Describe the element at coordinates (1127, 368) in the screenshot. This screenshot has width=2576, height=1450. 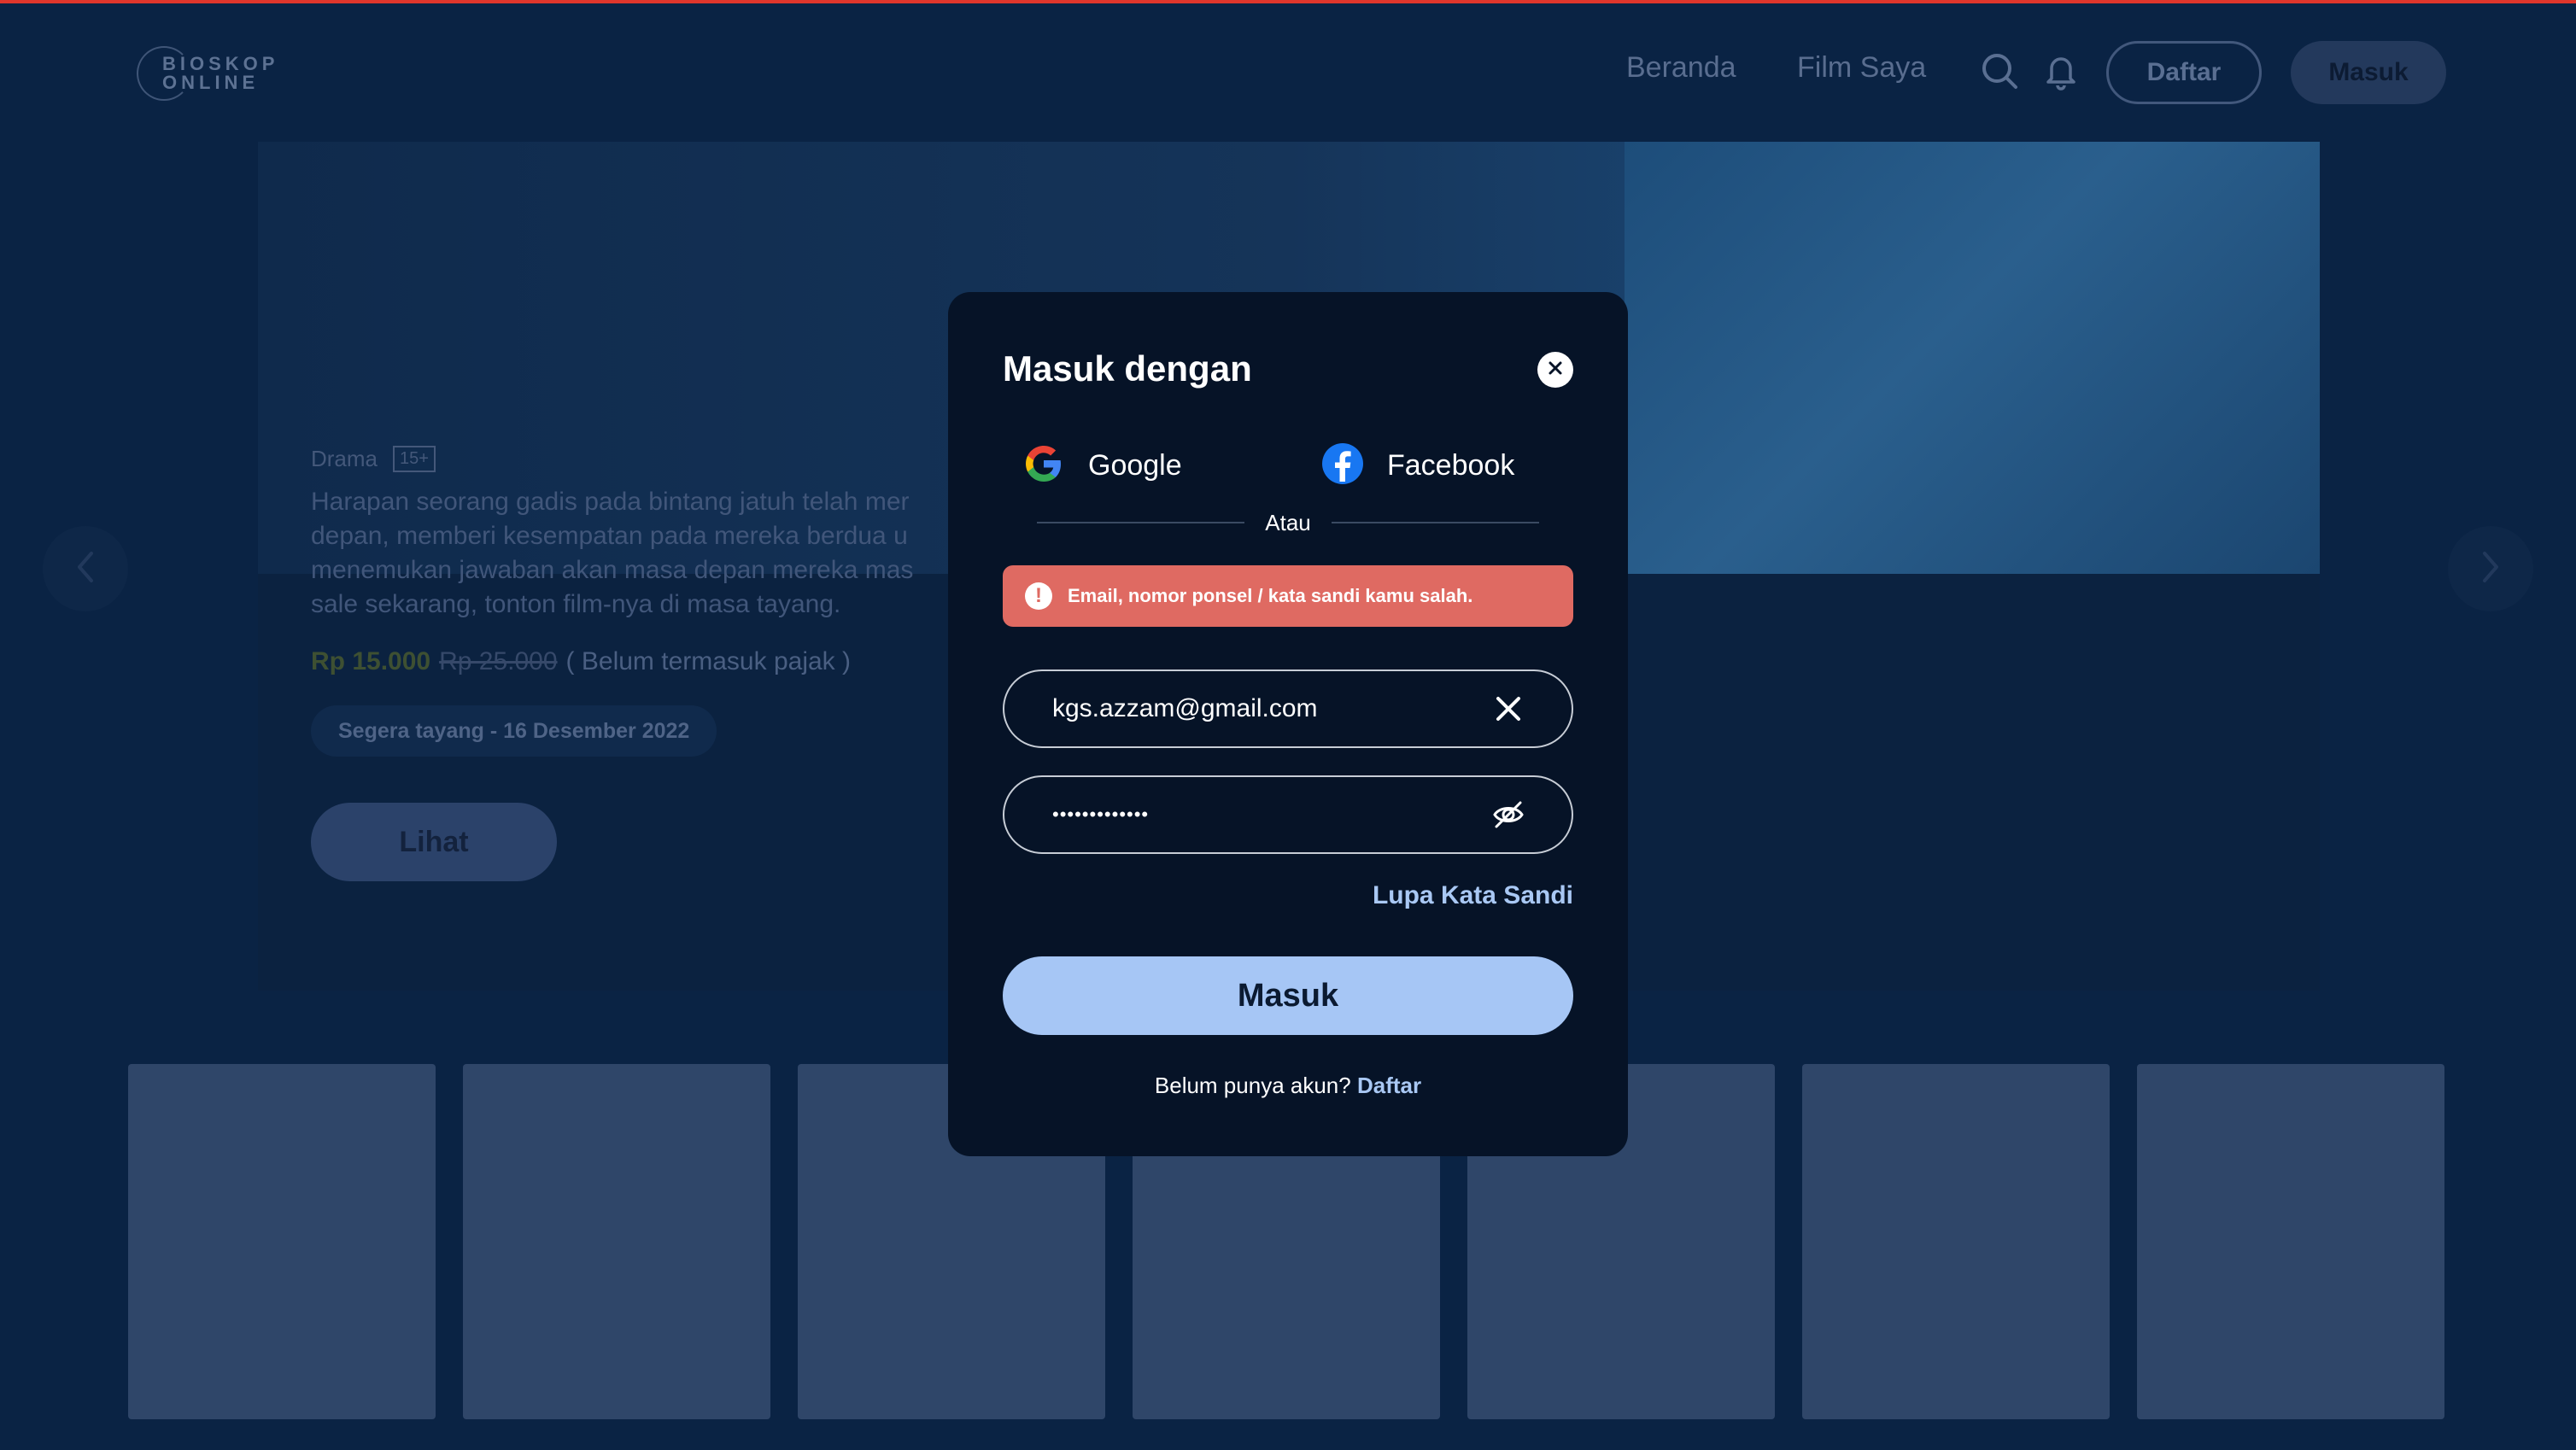
I see `modal-title: Masuk dengan` at that location.